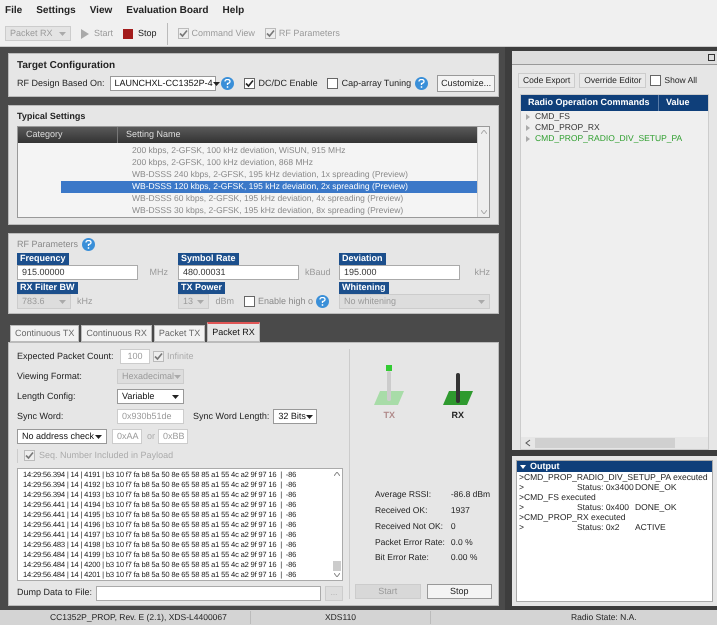 The height and width of the screenshot is (625, 717). What do you see at coordinates (66, 66) in the screenshot?
I see `panel-title: Target Configuration` at bounding box center [66, 66].